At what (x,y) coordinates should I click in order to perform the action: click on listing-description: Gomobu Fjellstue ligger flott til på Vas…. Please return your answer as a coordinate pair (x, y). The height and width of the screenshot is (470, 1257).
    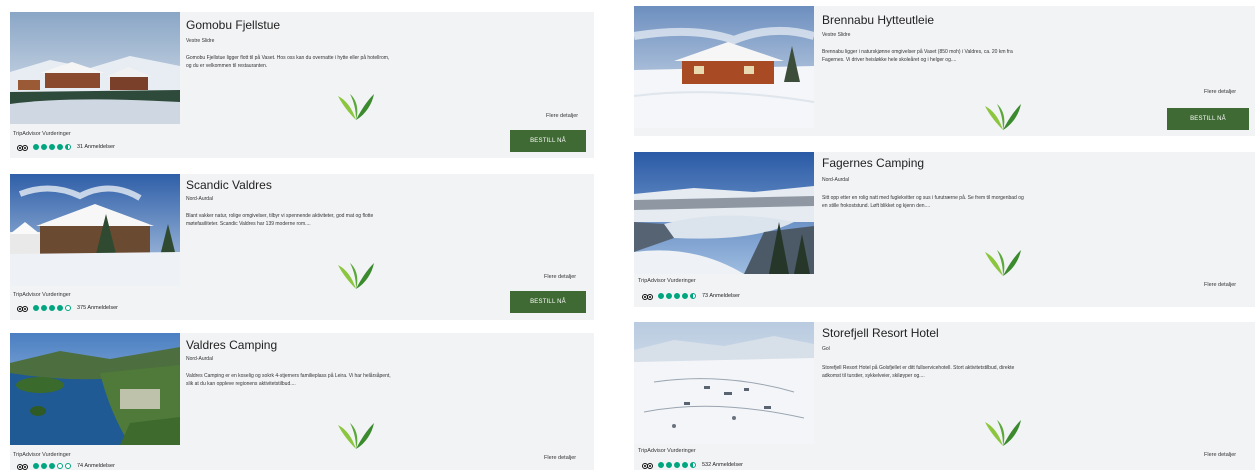
    Looking at the image, I should click on (288, 62).